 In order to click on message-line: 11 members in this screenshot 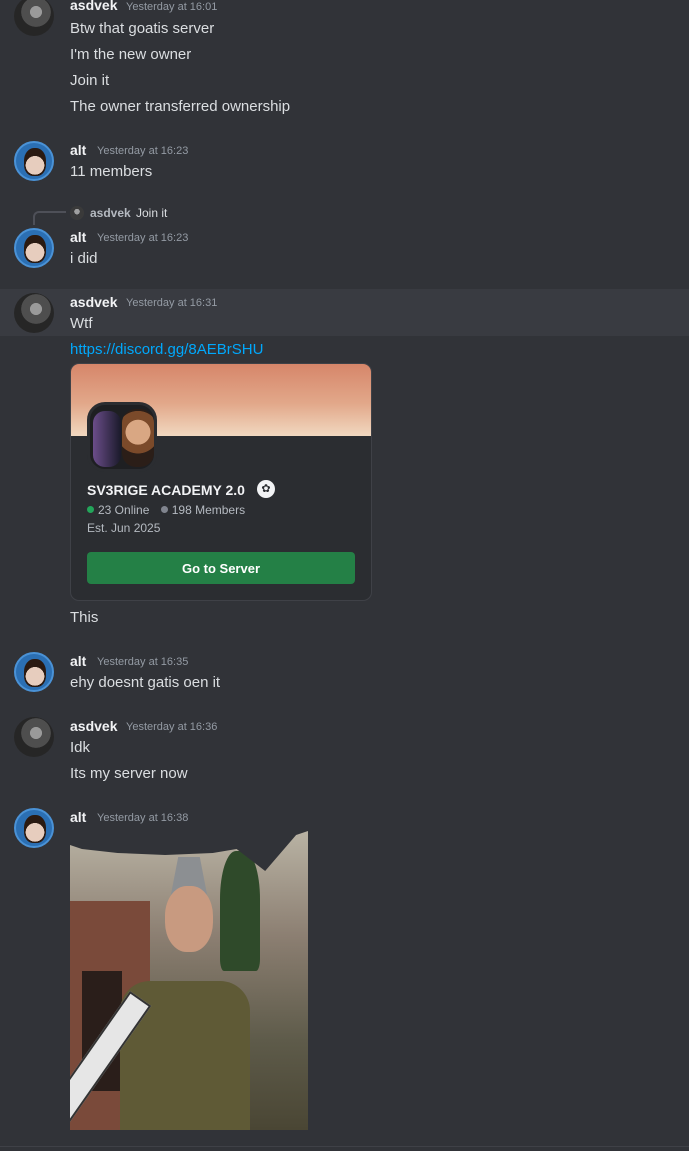, I will do `click(111, 171)`.